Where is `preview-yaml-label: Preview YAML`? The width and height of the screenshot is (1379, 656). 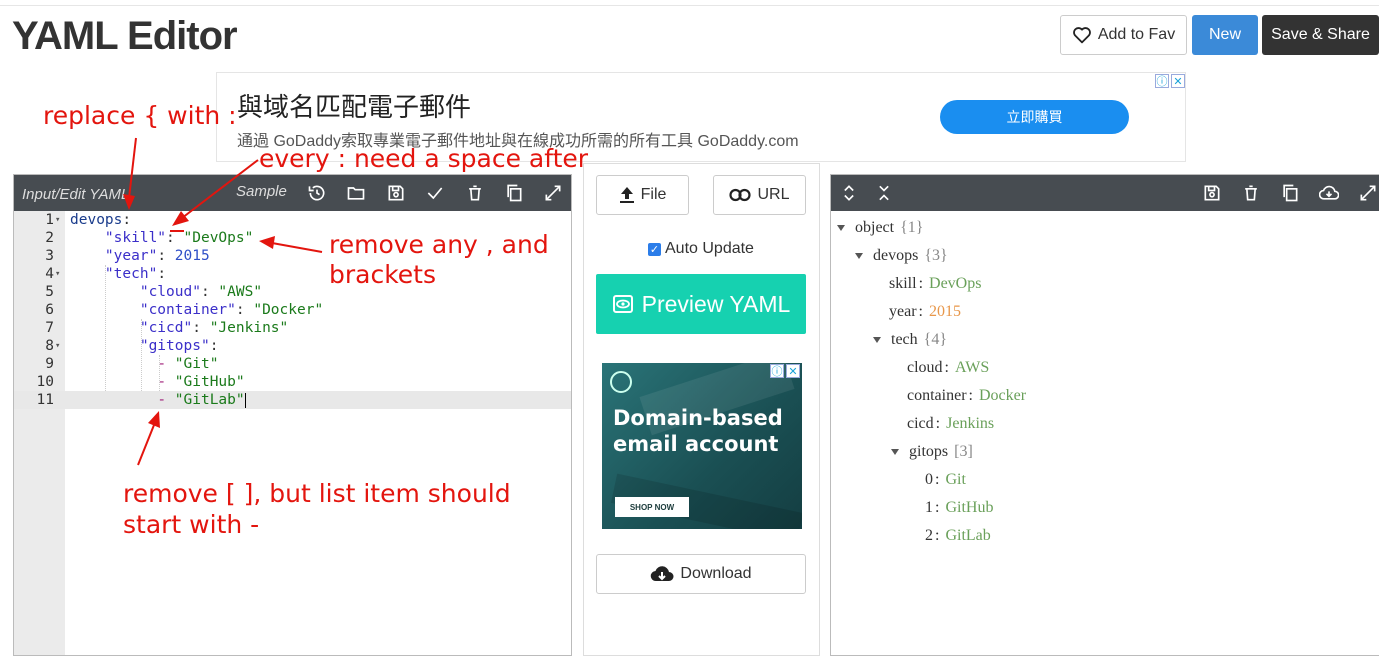
preview-yaml-label: Preview YAML is located at coordinates (716, 303).